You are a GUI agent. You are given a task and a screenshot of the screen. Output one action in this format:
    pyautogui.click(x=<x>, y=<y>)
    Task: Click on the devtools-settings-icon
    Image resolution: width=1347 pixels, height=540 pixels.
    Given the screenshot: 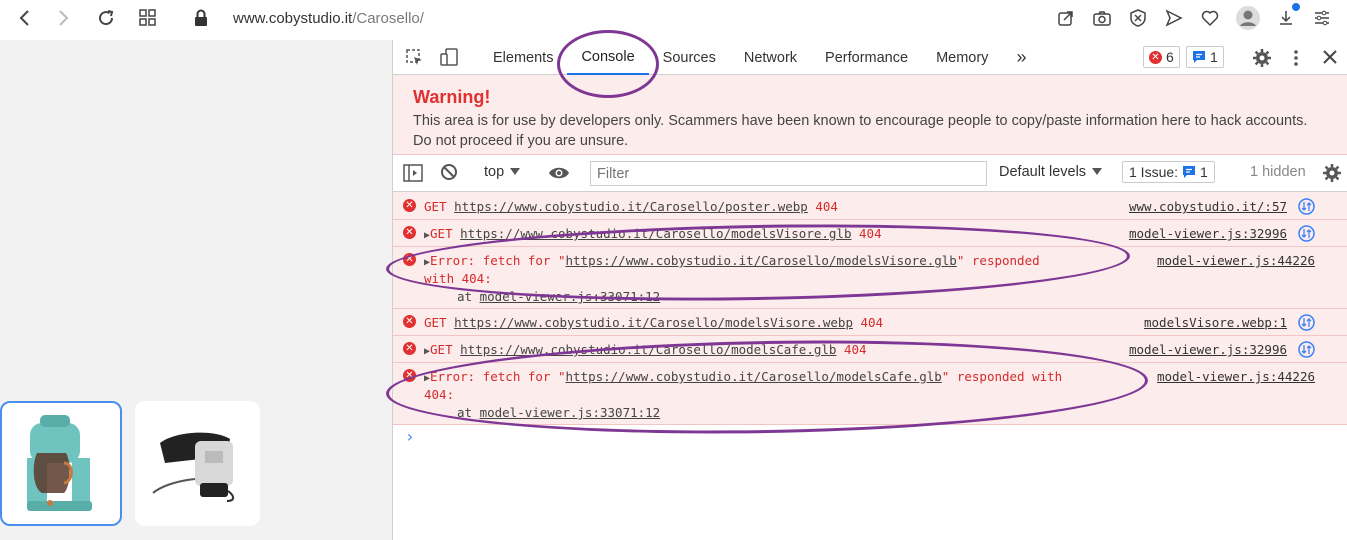 What is the action you would take?
    pyautogui.click(x=1262, y=60)
    